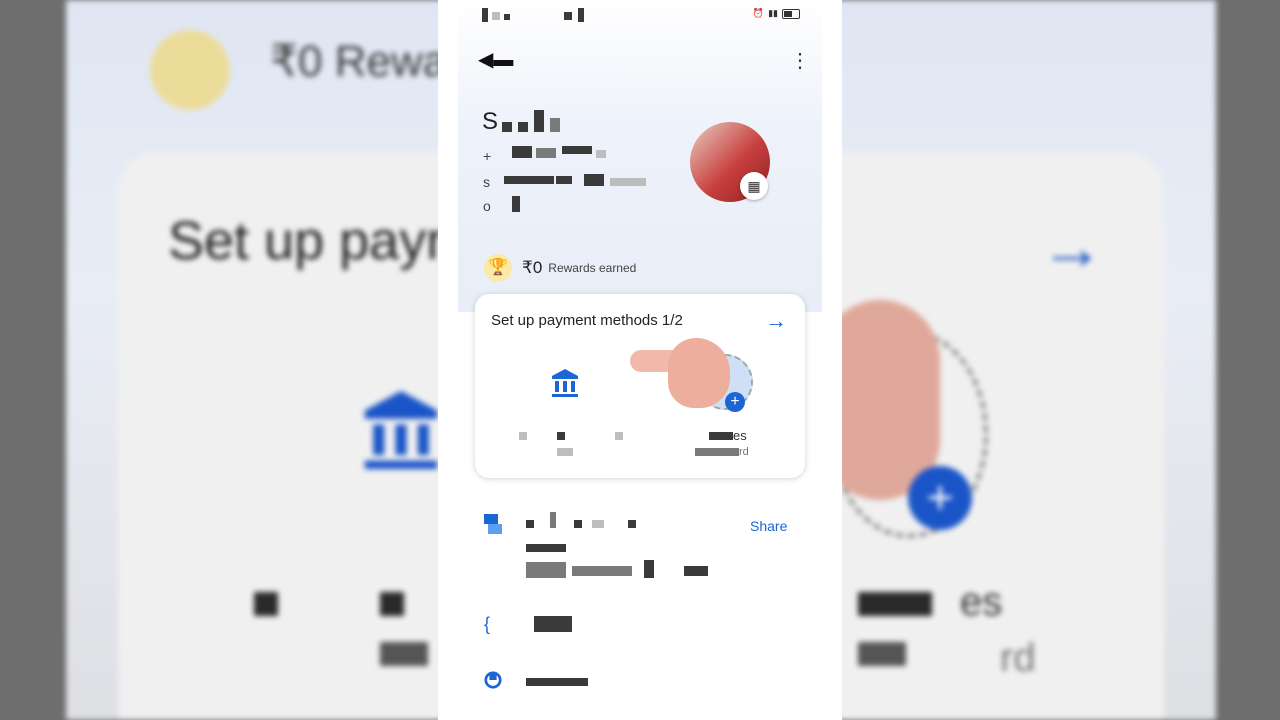 The image size is (1280, 720). I want to click on bg-arrow-icon: →, so click(1072, 247).